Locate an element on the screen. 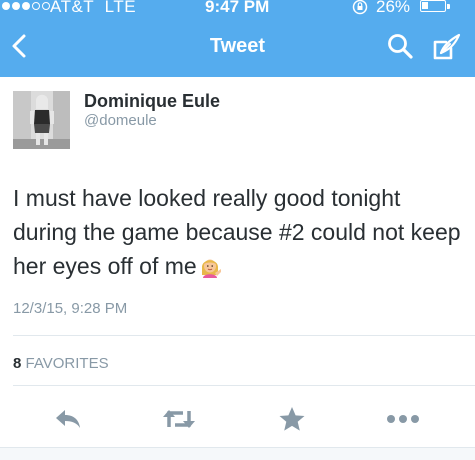 This screenshot has width=475, height=460. more-icon is located at coordinates (403, 419).